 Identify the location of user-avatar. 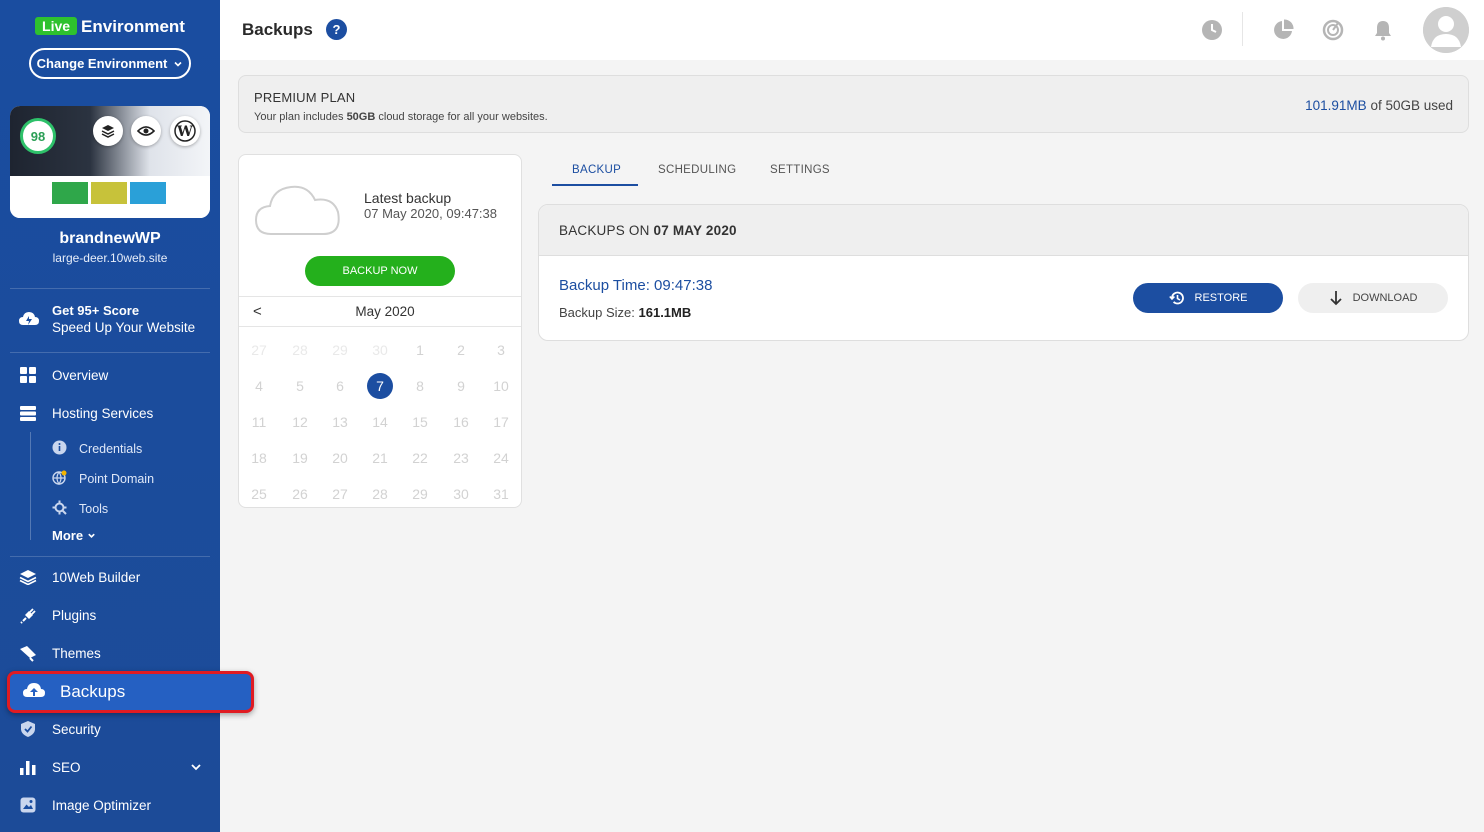
(1446, 30).